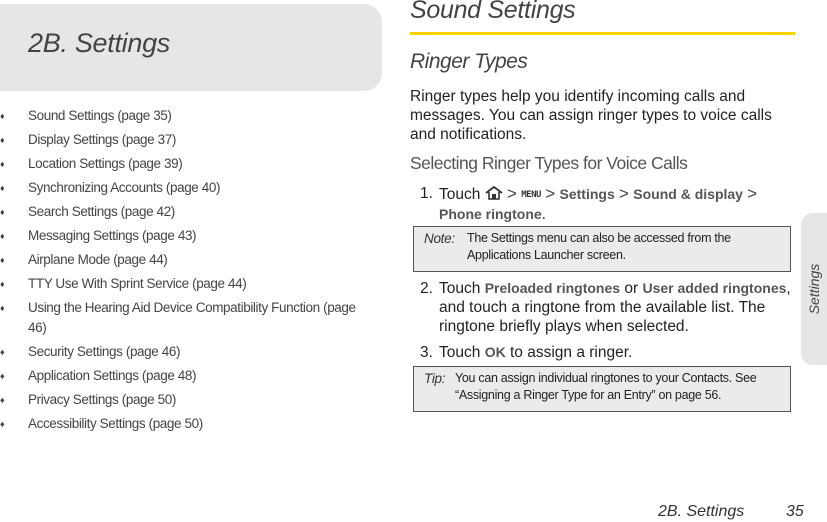  What do you see at coordinates (190, 140) in the screenshot?
I see `toc-item: ♦ Display Settings (page 37)` at bounding box center [190, 140].